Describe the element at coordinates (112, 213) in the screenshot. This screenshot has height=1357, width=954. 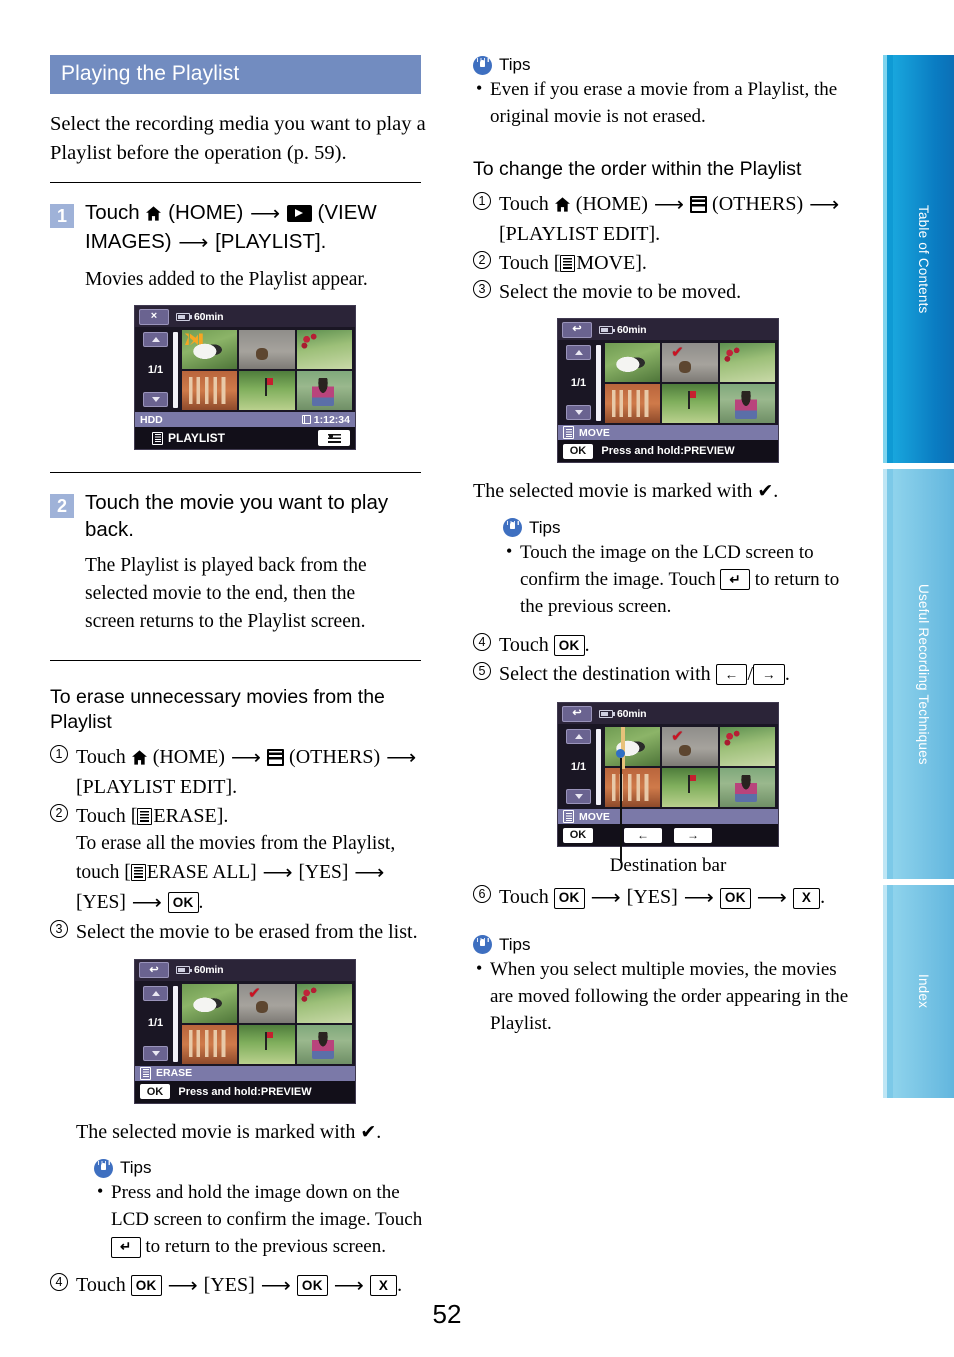
I see `step-1-touch-label: Touch` at that location.